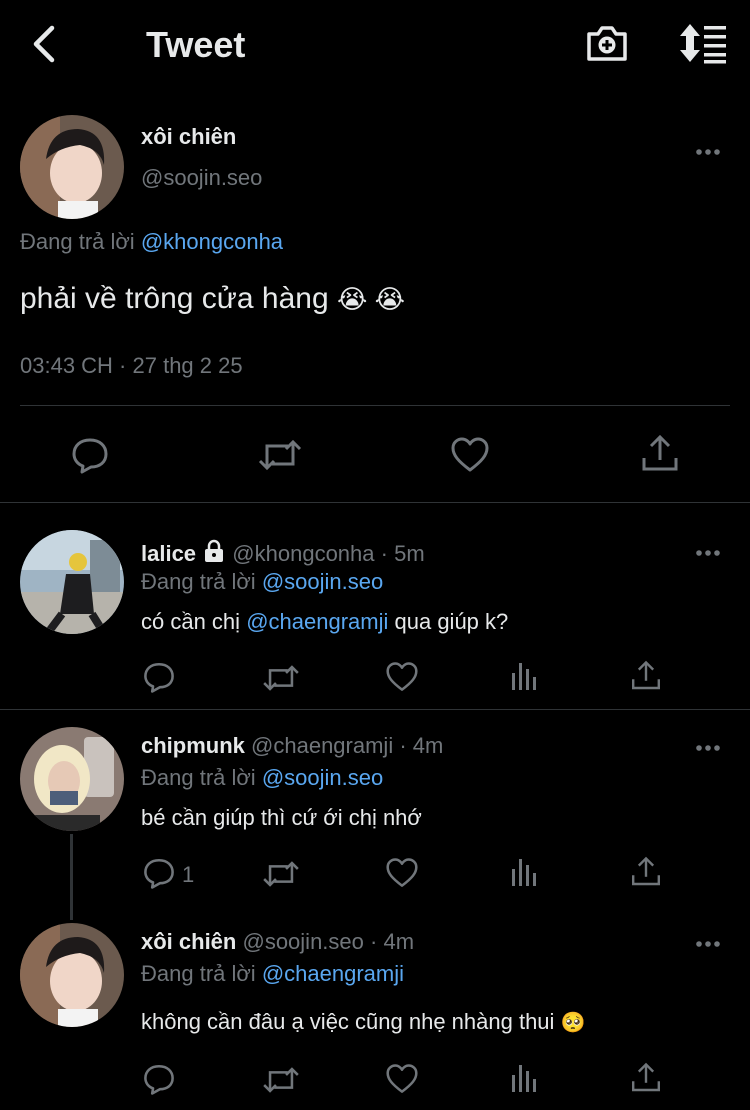 This screenshot has width=750, height=1110. Describe the element at coordinates (196, 44) in the screenshot. I see `page-title: Tweet` at that location.